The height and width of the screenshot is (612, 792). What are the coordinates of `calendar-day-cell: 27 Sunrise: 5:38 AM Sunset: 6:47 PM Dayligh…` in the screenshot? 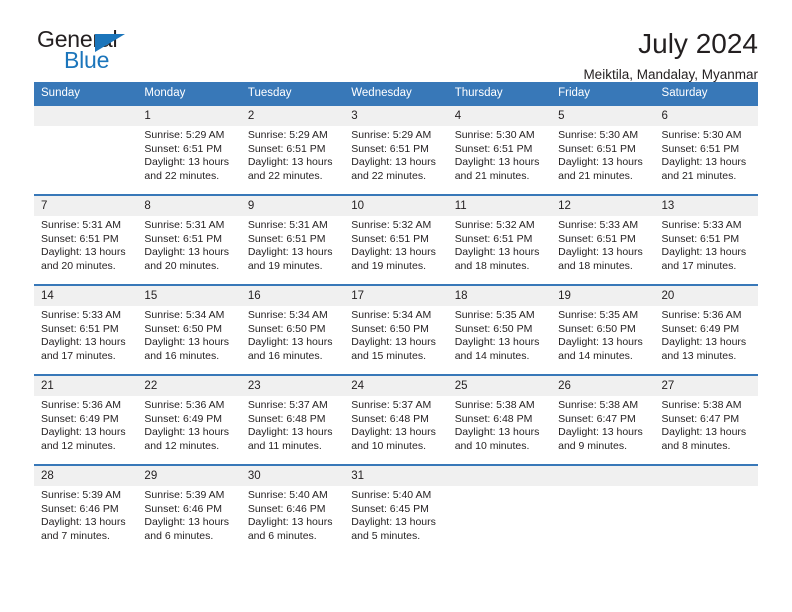 It's located at (706, 419).